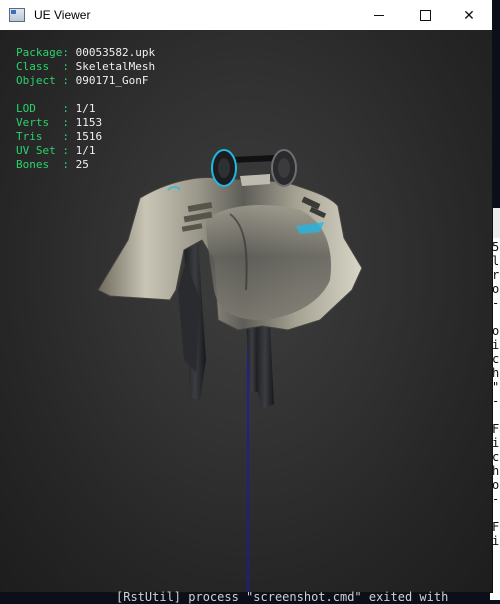 This screenshot has height=604, width=500. I want to click on close-button: ✕, so click(469, 15).